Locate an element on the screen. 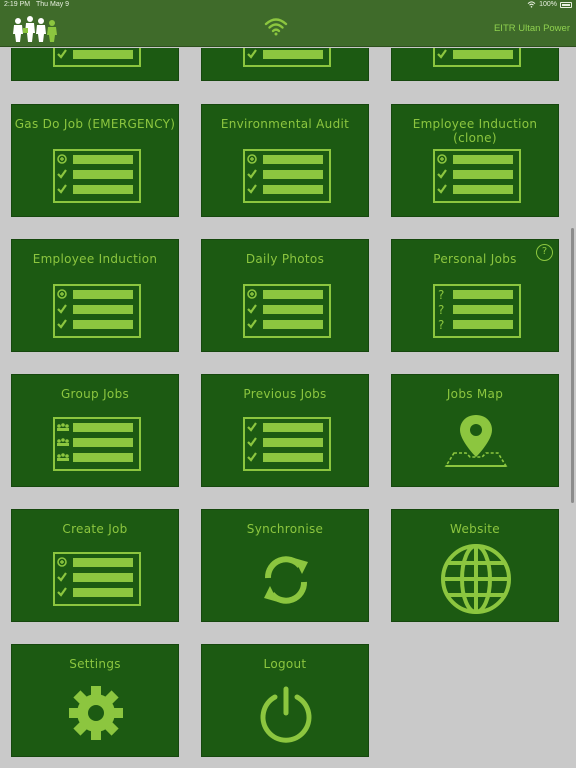  gear-icon is located at coordinates (96, 713).